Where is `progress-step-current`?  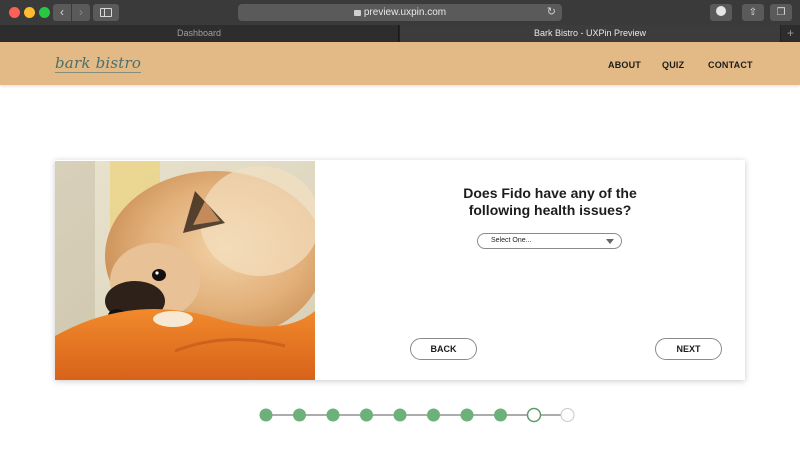
progress-step-current is located at coordinates (534, 415).